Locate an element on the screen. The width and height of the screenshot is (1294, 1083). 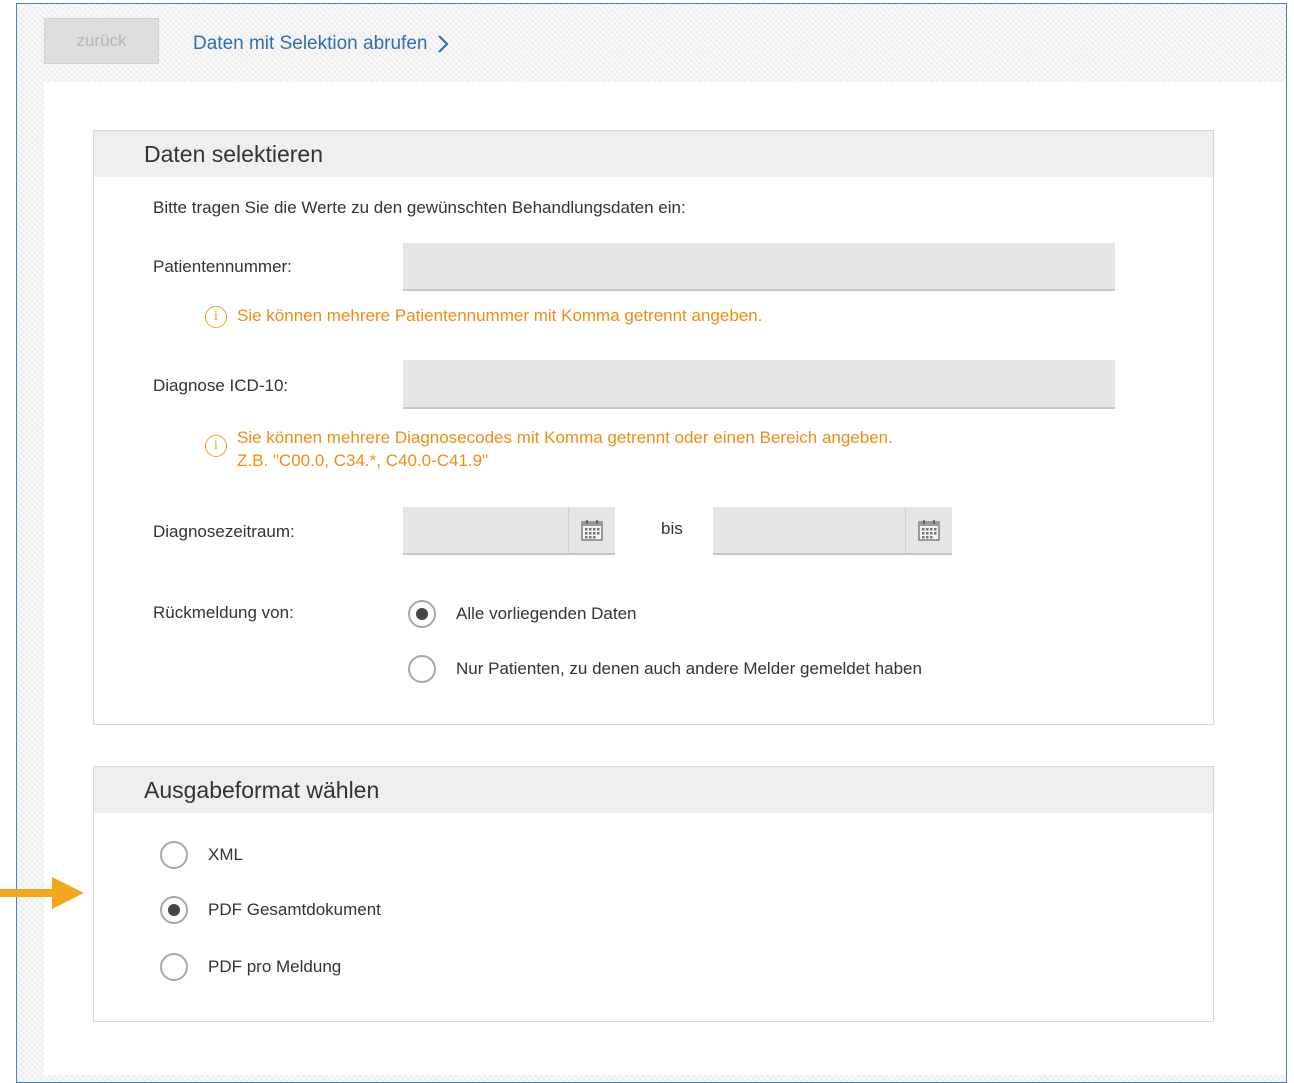
format-option-pdf-total: PDF Gesamtdokument is located at coordinates (270, 910).